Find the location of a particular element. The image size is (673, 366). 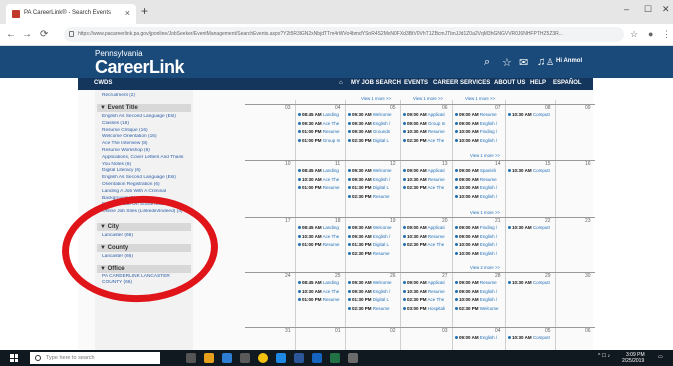

calendar-day-number: 01 is located at coordinates (338, 331).